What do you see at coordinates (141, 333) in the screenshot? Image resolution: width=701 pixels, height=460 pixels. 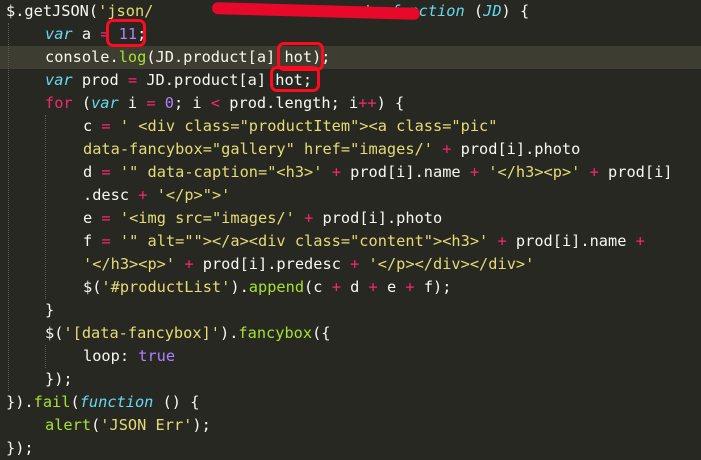 I see `string-token: '[data-fancybox]'` at bounding box center [141, 333].